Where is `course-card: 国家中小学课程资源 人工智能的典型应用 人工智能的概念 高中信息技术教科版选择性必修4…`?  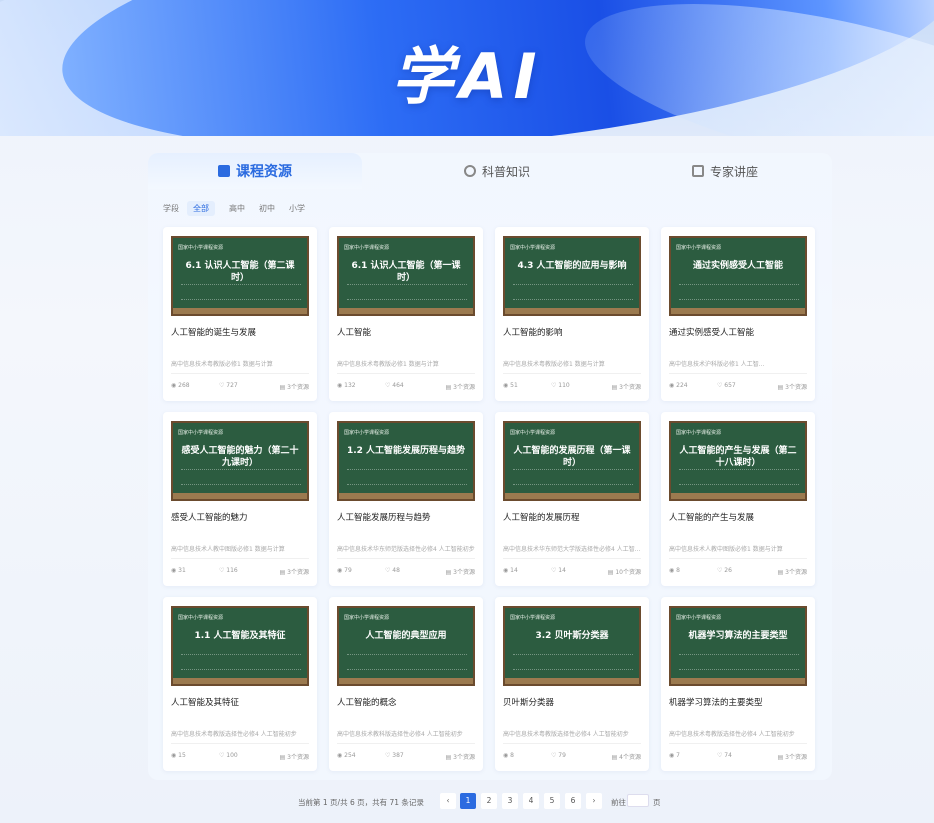 course-card: 国家中小学课程资源 人工智能的典型应用 人工智能的概念 高中信息技术教科版选择性必修4… is located at coordinates (406, 684).